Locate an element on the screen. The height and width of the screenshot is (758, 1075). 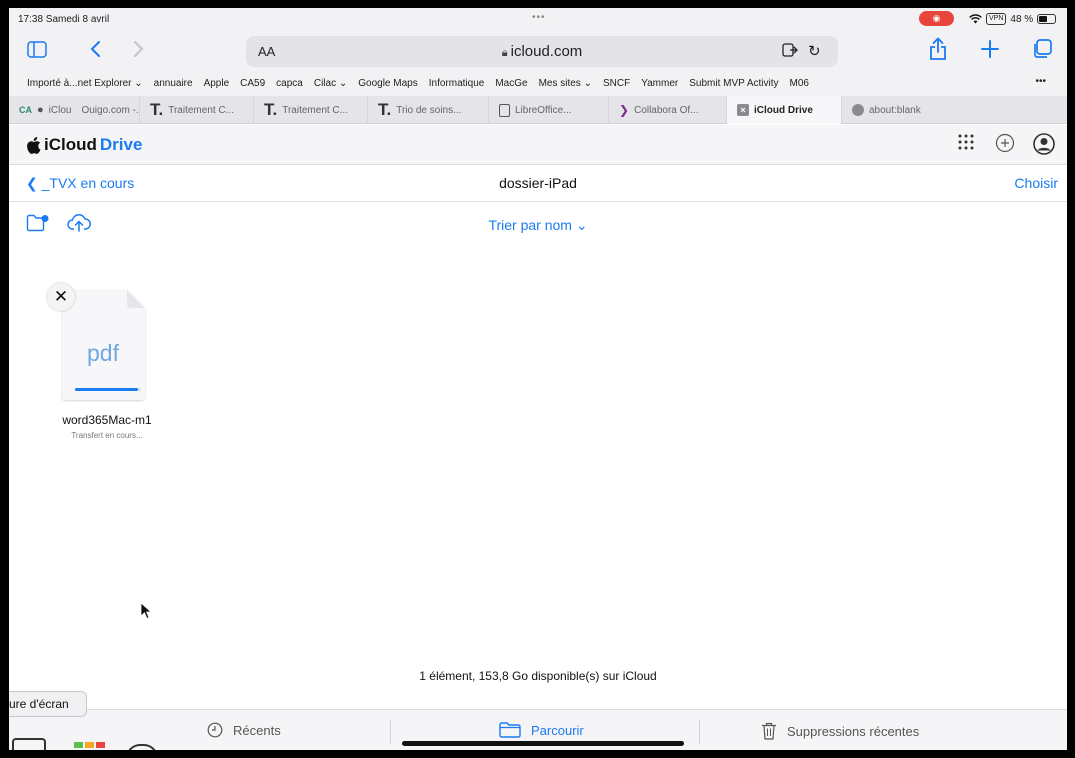
battery-percent: 48 % is located at coordinates (1022, 19).